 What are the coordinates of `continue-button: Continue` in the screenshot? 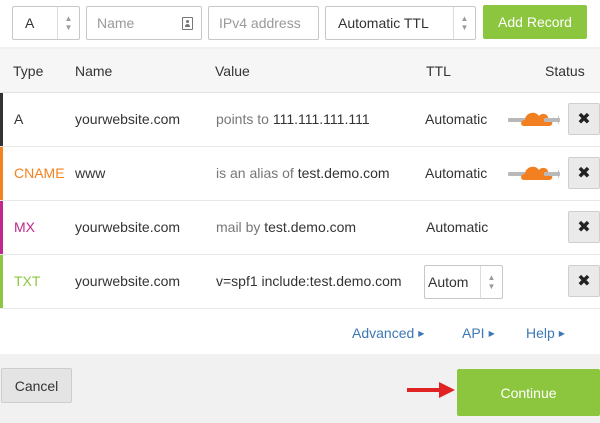 It's located at (528, 392).